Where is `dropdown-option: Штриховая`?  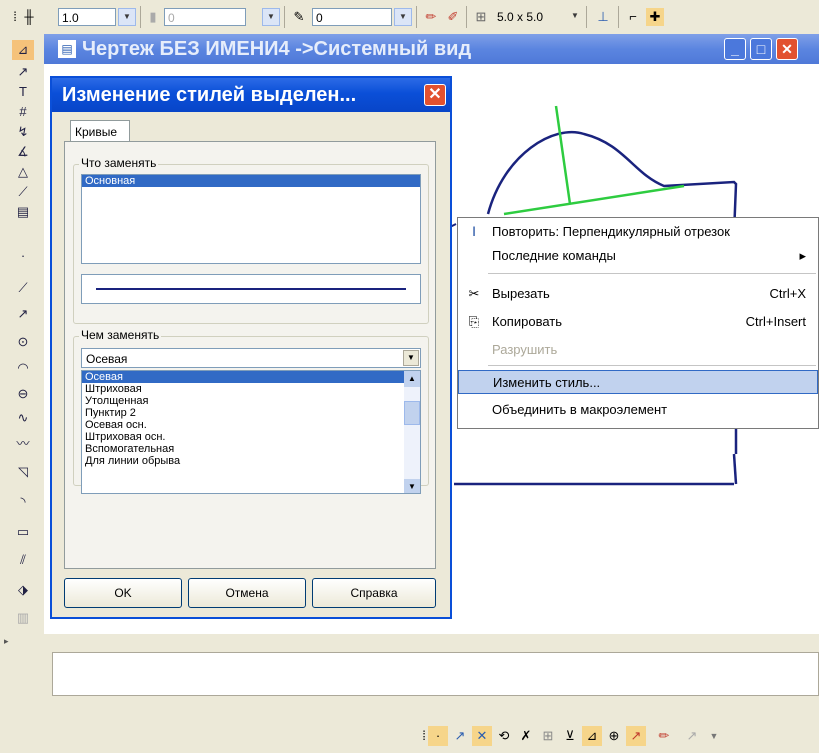
dropdown-option: Штриховая is located at coordinates (251, 389).